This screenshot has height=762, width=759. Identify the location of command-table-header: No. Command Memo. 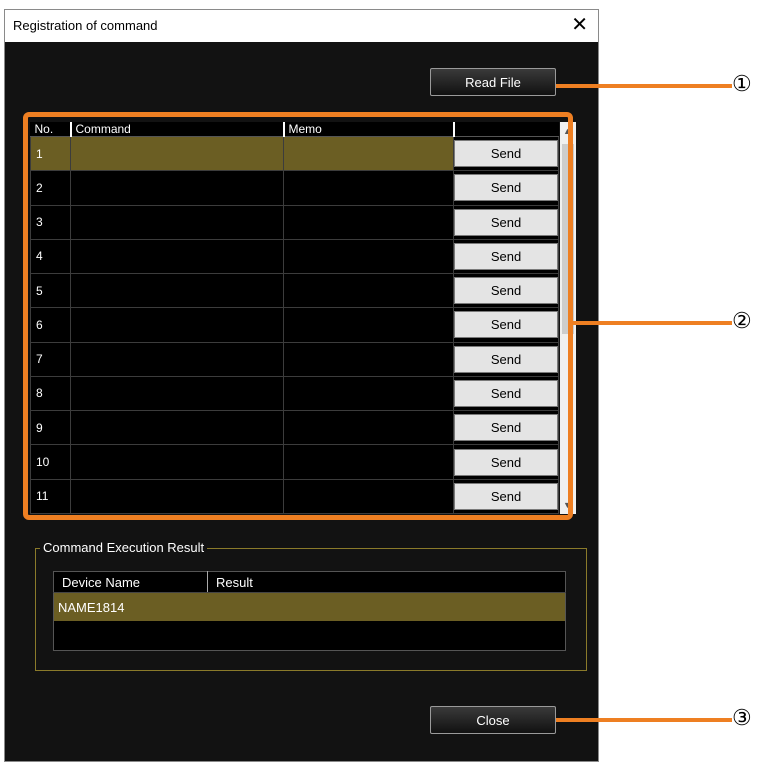
(294, 129).